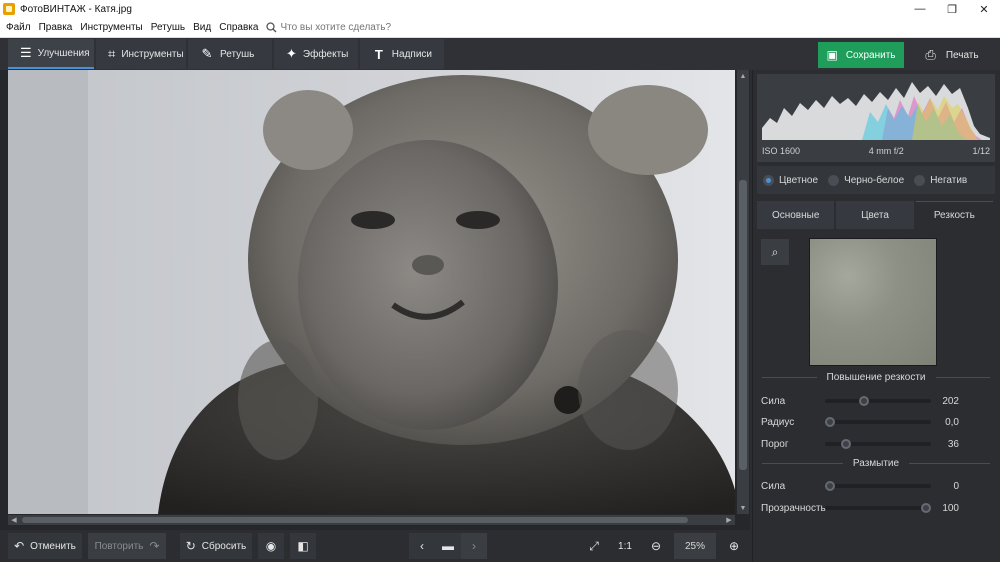  I want to click on command-search, so click(353, 27).